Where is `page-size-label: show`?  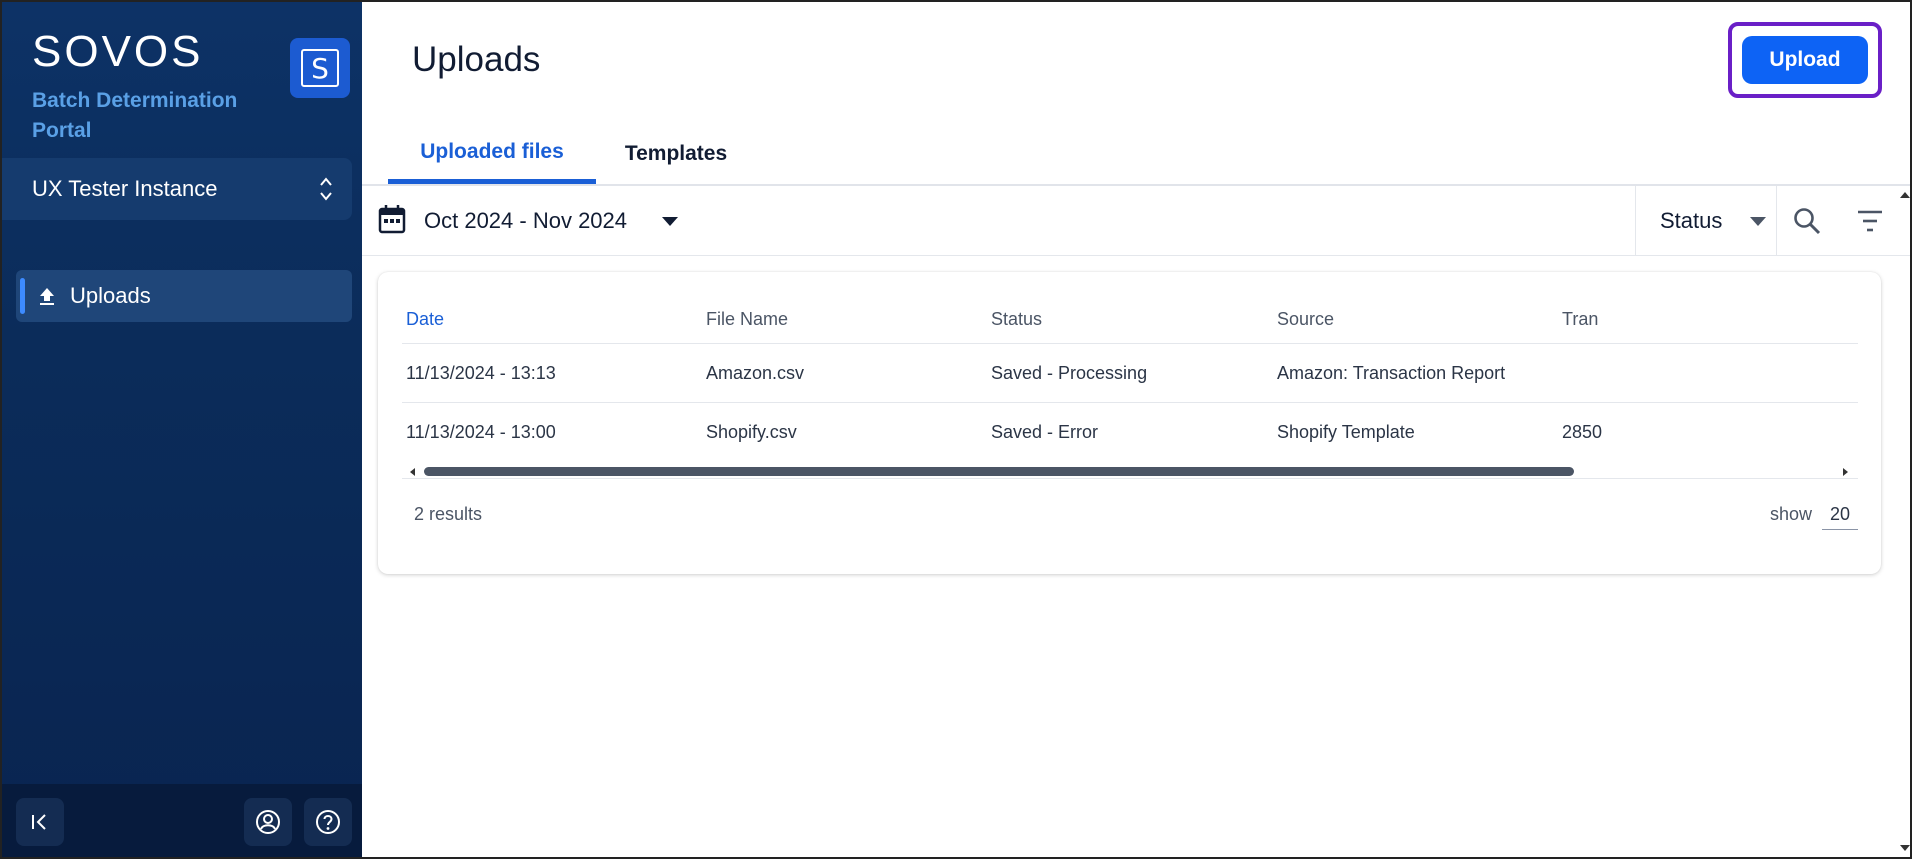 page-size-label: show is located at coordinates (1791, 514).